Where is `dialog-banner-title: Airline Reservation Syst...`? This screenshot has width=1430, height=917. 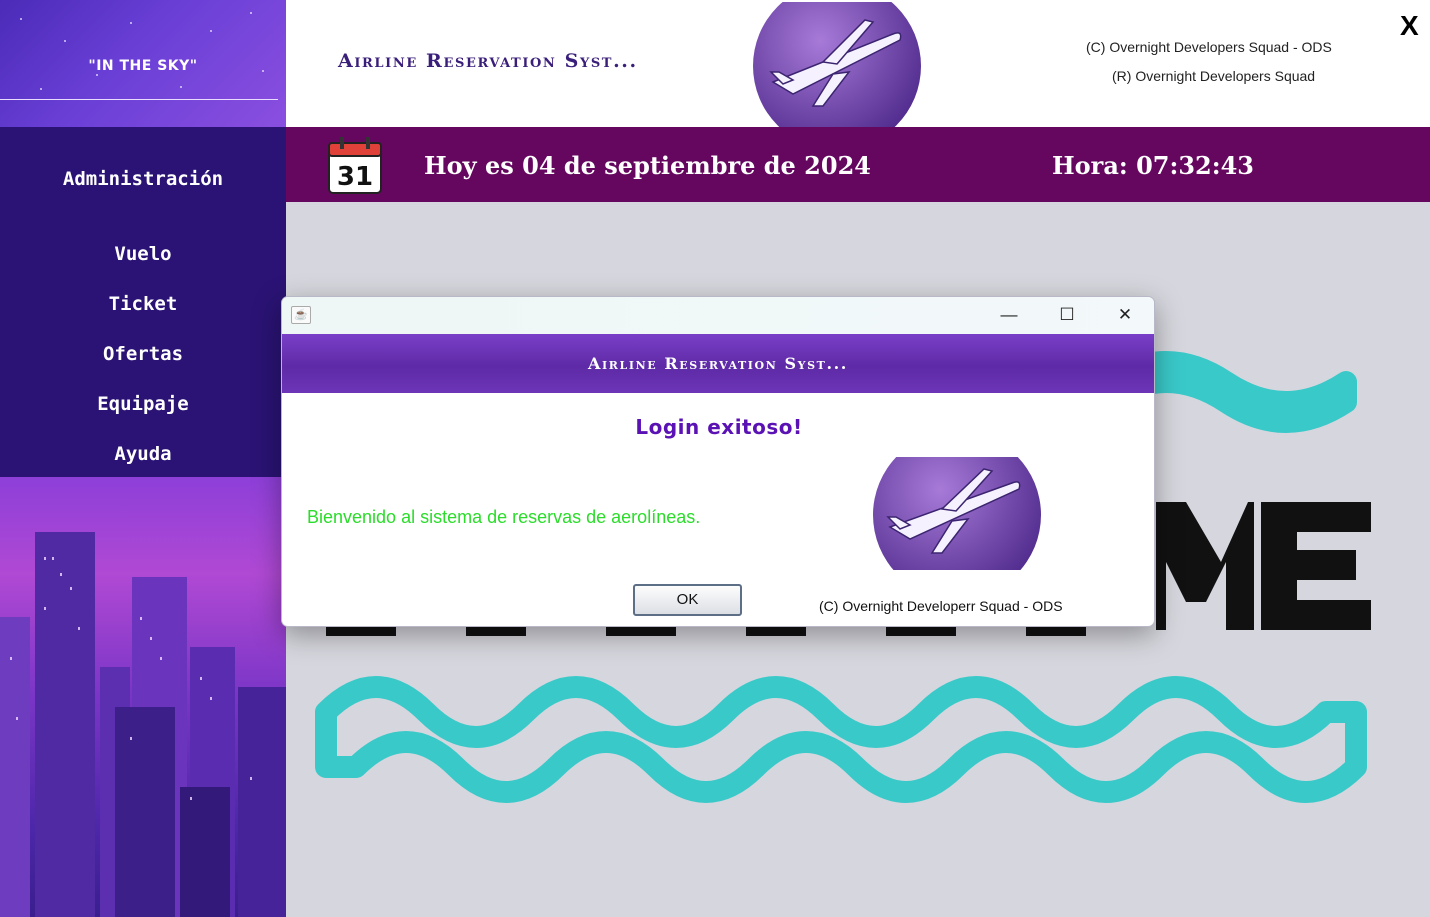
dialog-banner-title: Airline Reservation Syst... is located at coordinates (718, 363).